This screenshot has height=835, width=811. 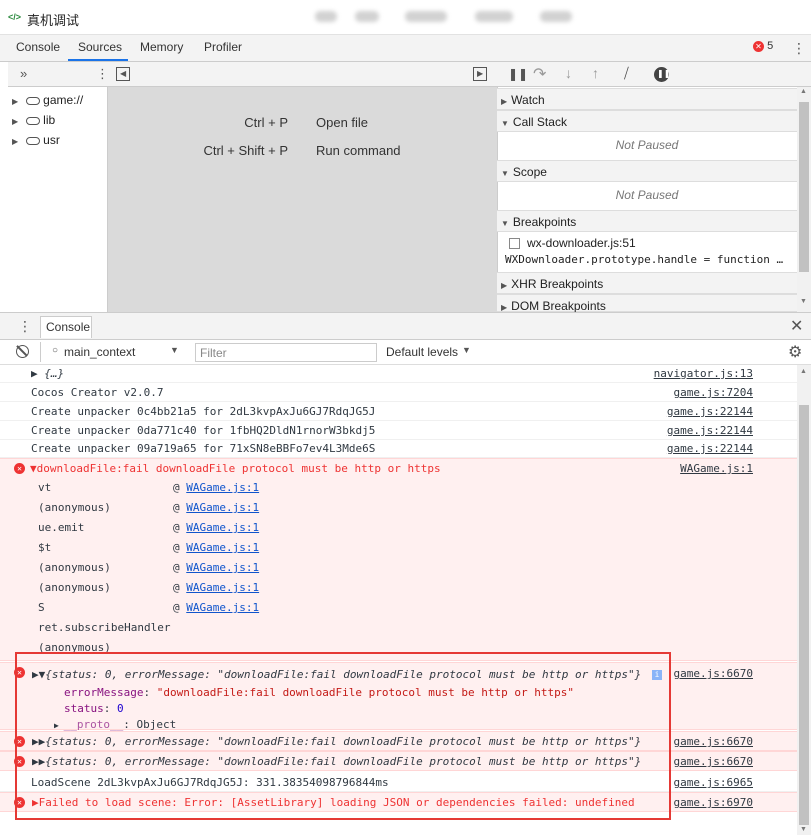 I want to click on context-icon: ○, so click(x=55, y=350).